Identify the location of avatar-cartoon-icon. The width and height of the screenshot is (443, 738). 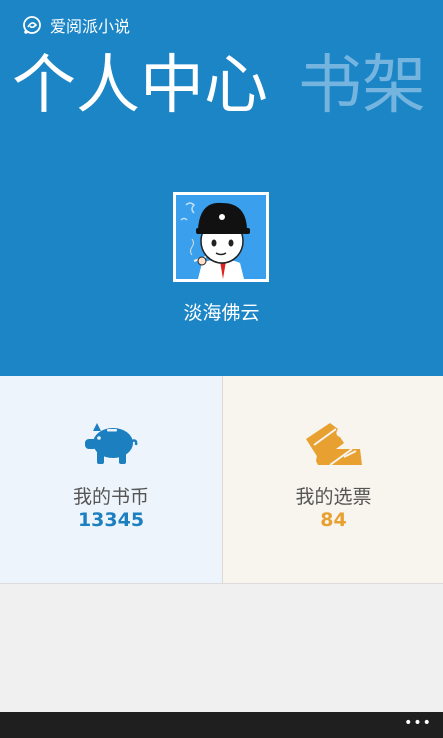
(221, 237).